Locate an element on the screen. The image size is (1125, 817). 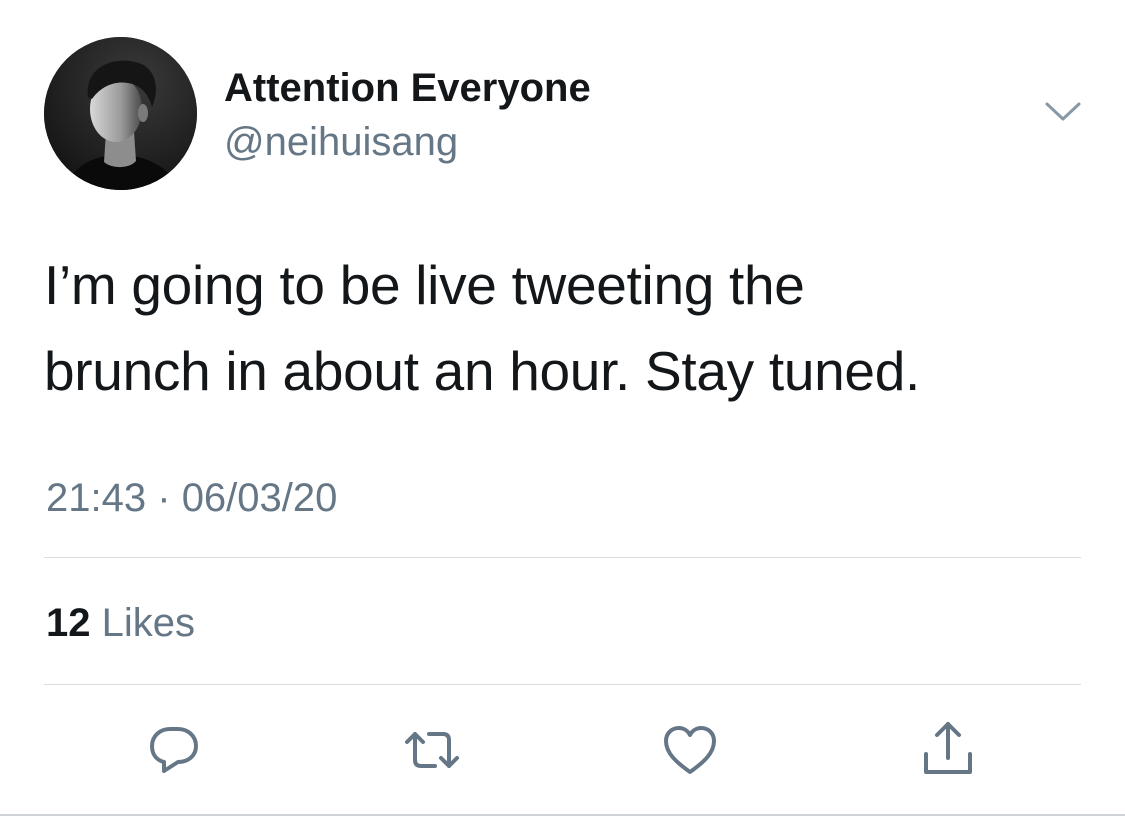
tweet-date: 06/03/20 is located at coordinates (259, 498).